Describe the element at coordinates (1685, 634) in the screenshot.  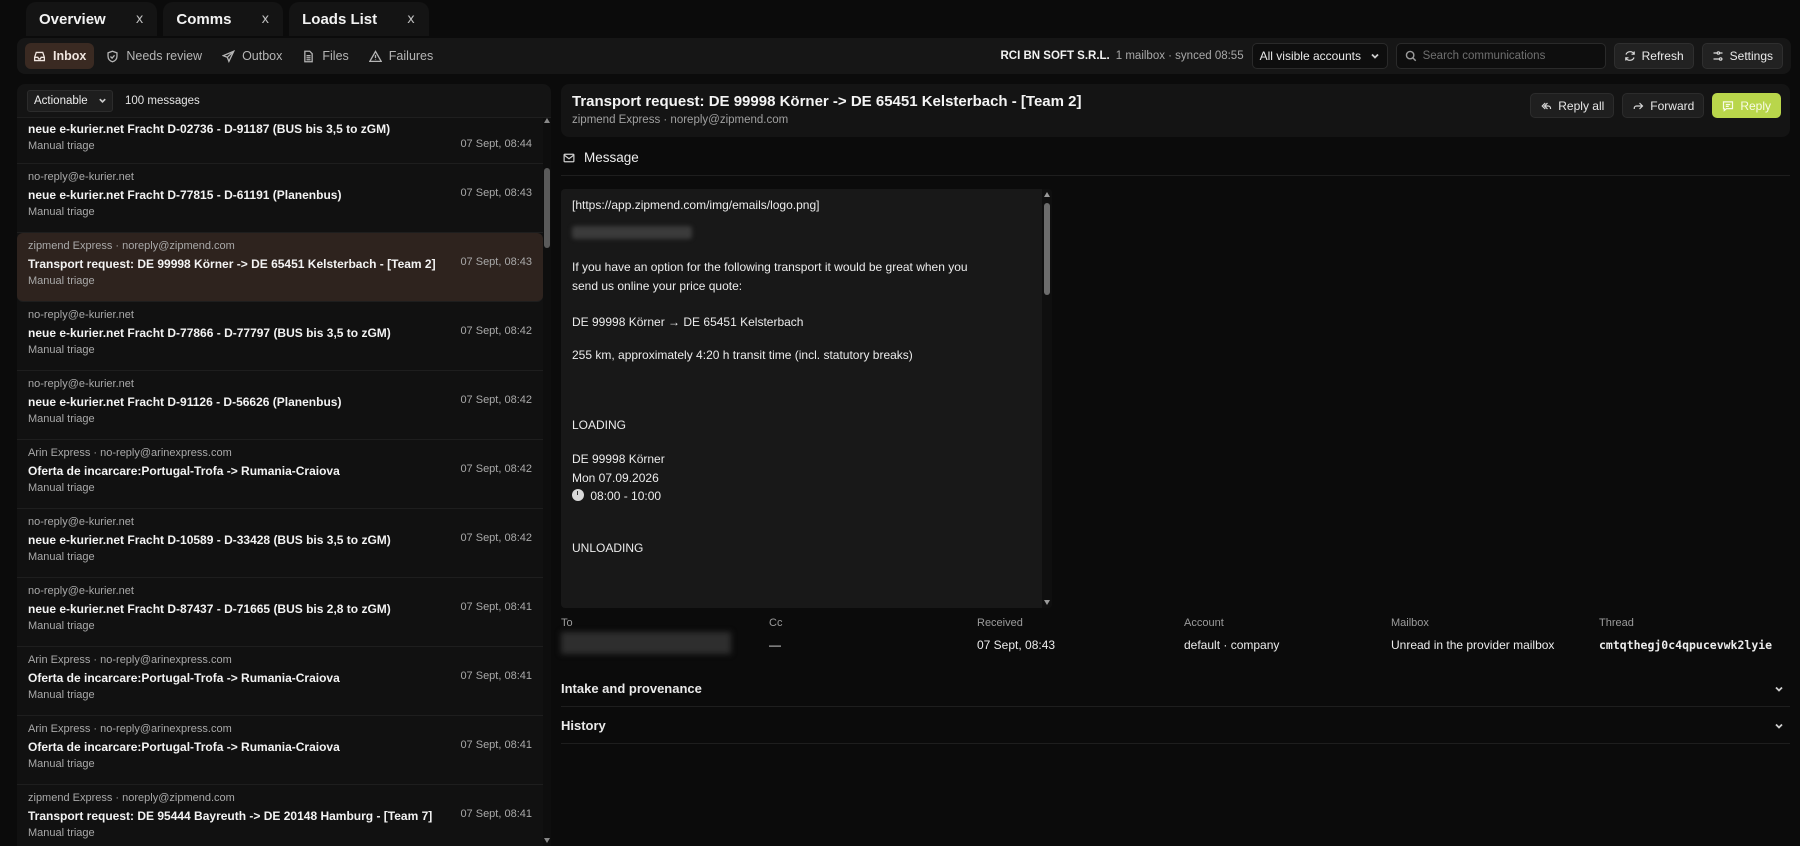
I see `meta-thread: Thread cmtqthegj0c4qpucevwk2lyie` at that location.